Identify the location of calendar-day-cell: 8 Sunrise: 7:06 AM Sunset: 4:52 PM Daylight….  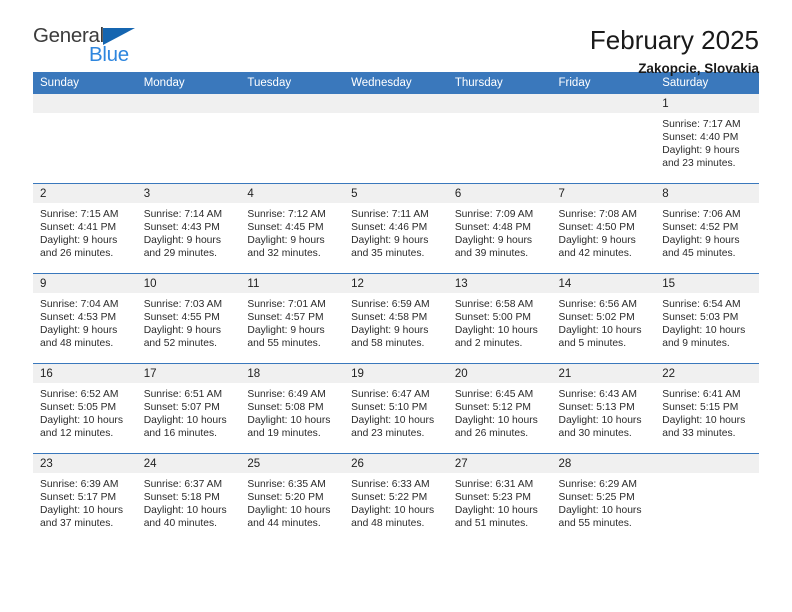
(707, 228).